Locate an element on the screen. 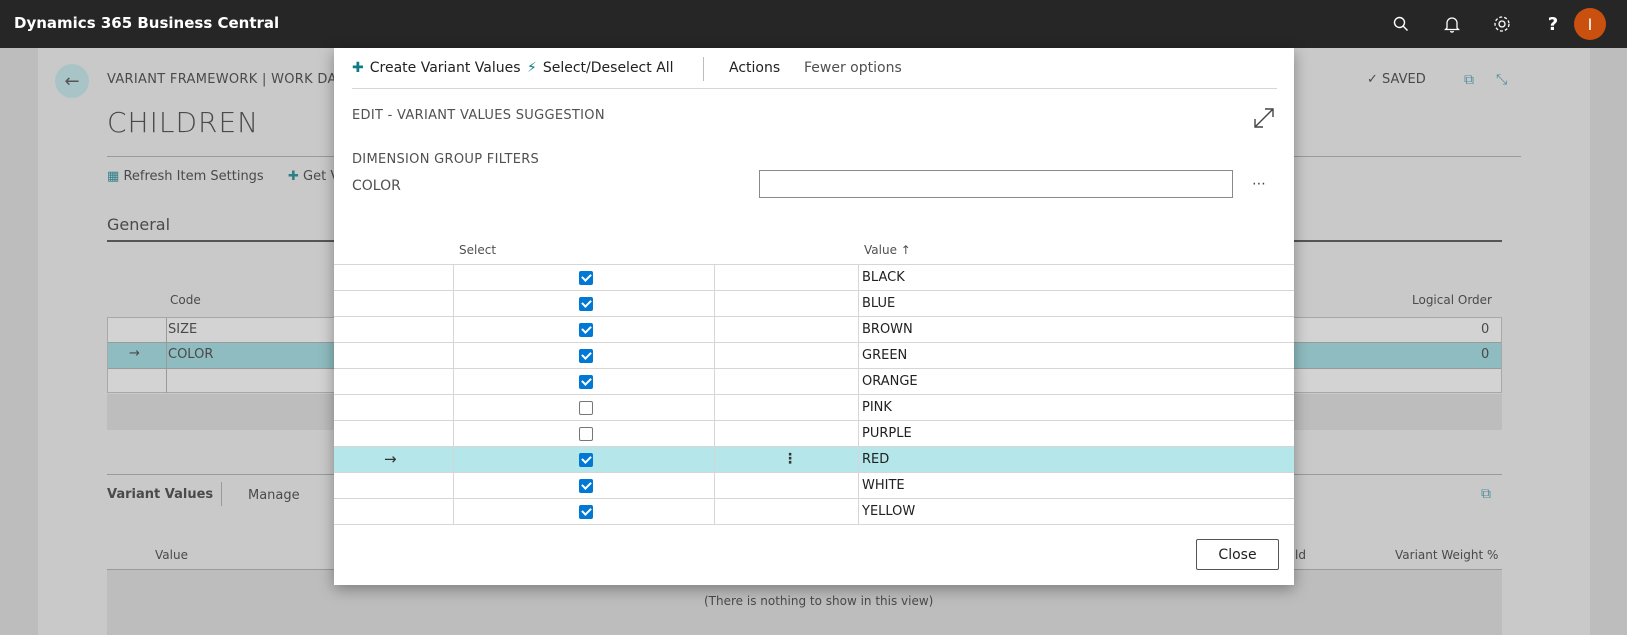  table-row: GREEN is located at coordinates (814, 356).